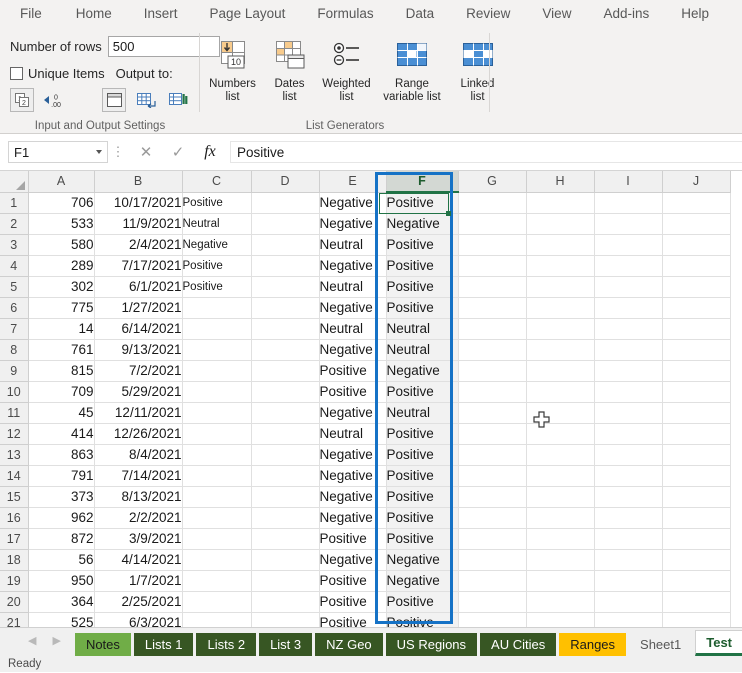 The image size is (742, 673). What do you see at coordinates (492, 602) in the screenshot?
I see `cell-G20` at bounding box center [492, 602].